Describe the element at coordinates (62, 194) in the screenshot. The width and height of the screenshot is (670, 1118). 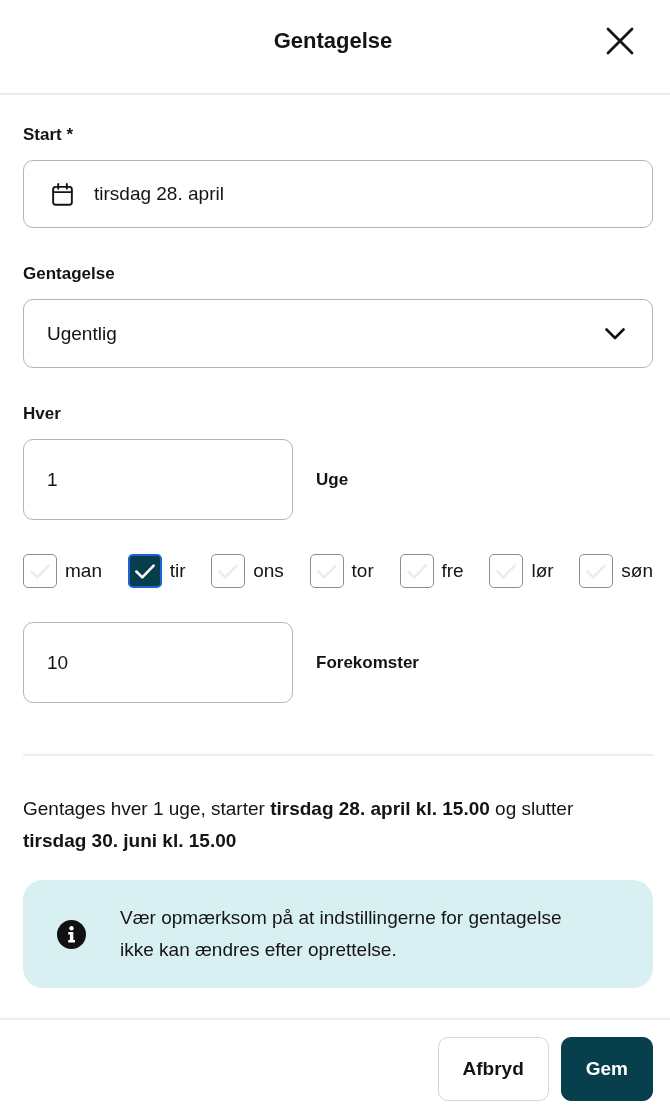
I see `calendar-icon` at that location.